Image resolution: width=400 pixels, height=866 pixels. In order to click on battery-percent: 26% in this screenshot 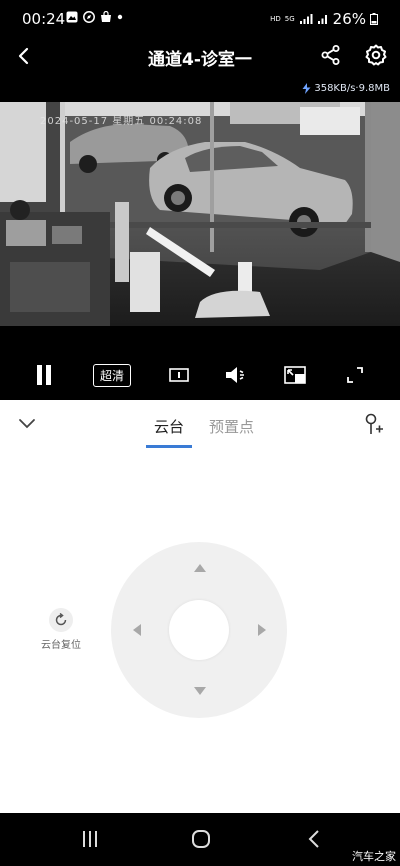, I will do `click(349, 19)`.